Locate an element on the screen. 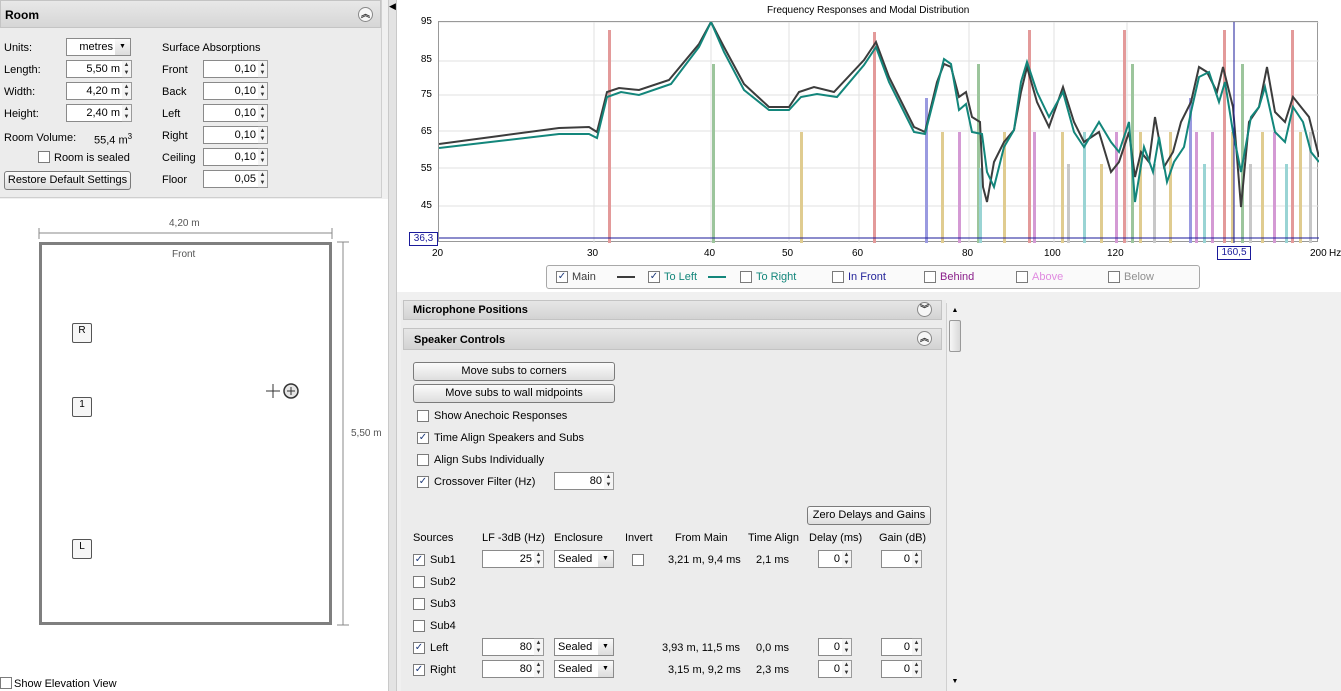  legend-behind-checkbox is located at coordinates (930, 277).